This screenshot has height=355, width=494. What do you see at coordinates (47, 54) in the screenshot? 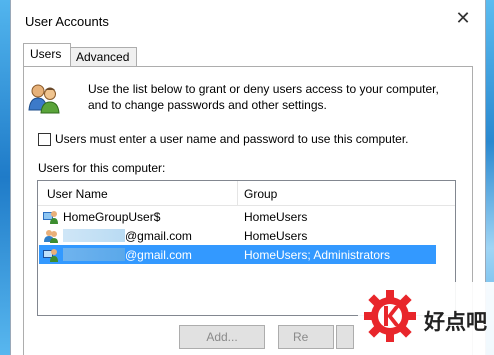
I see `tab-users: Users` at bounding box center [47, 54].